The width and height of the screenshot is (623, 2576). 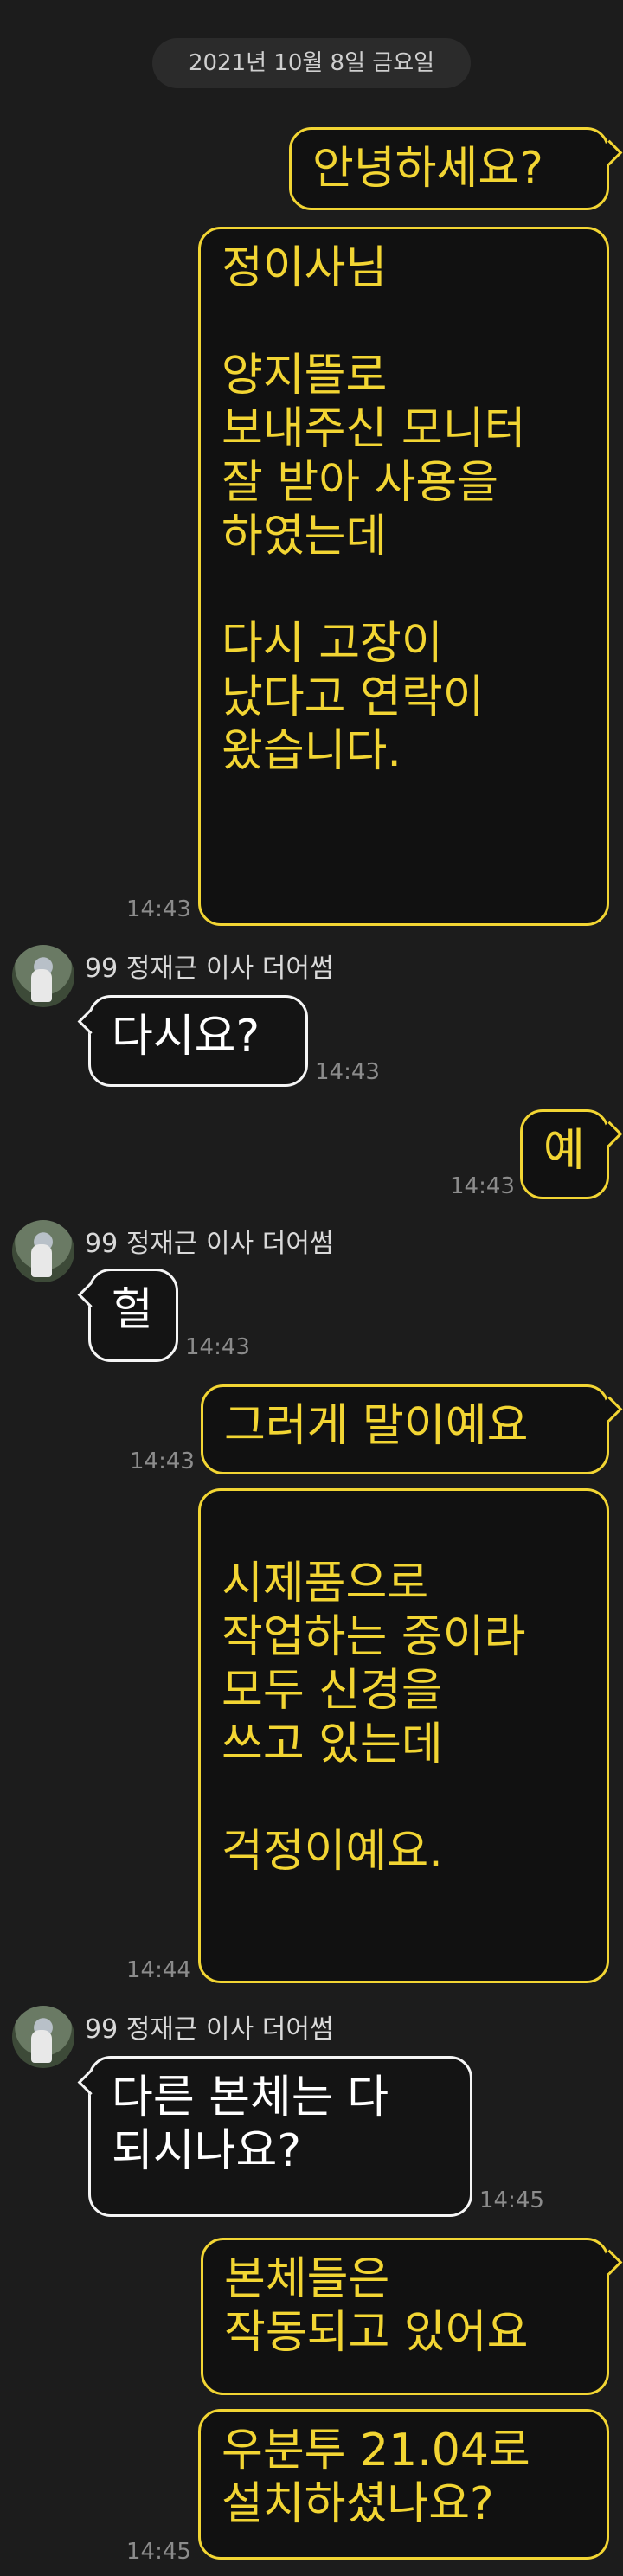 What do you see at coordinates (564, 1154) in the screenshot?
I see `message-bubble-mine: 예` at bounding box center [564, 1154].